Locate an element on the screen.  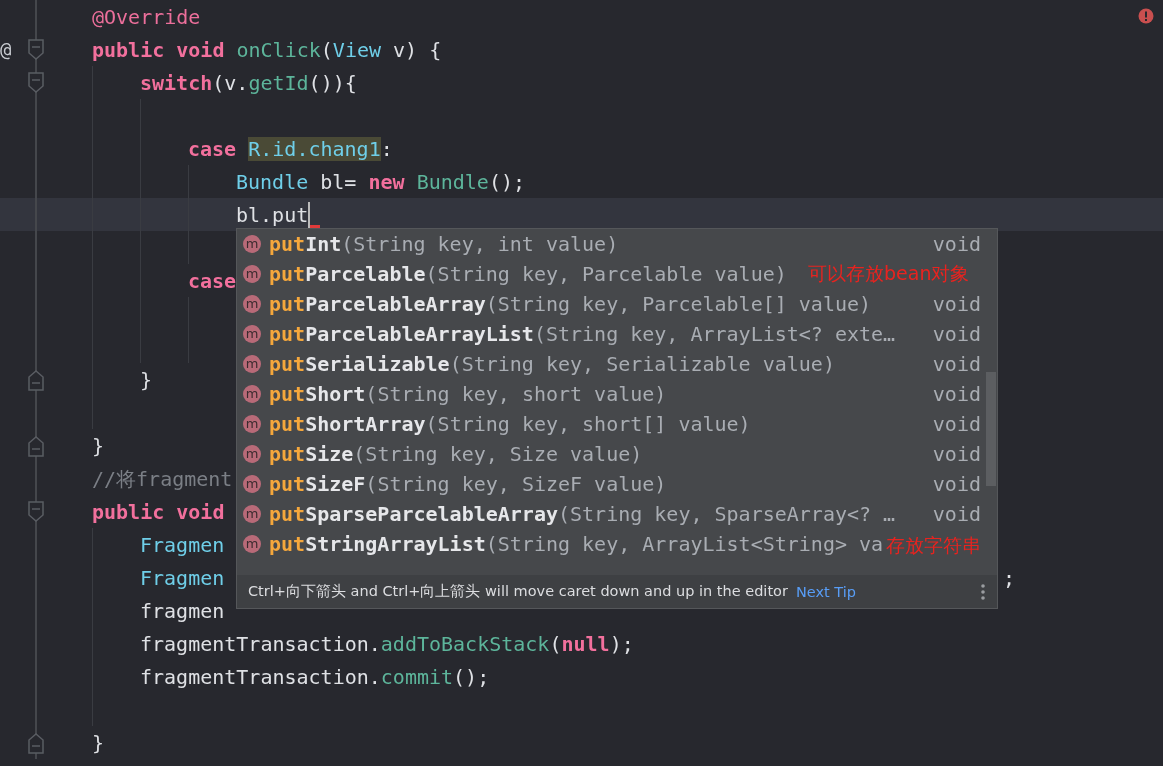
completion-item: m putShortArray(String key, short[] value) void is located at coordinates (617, 424).